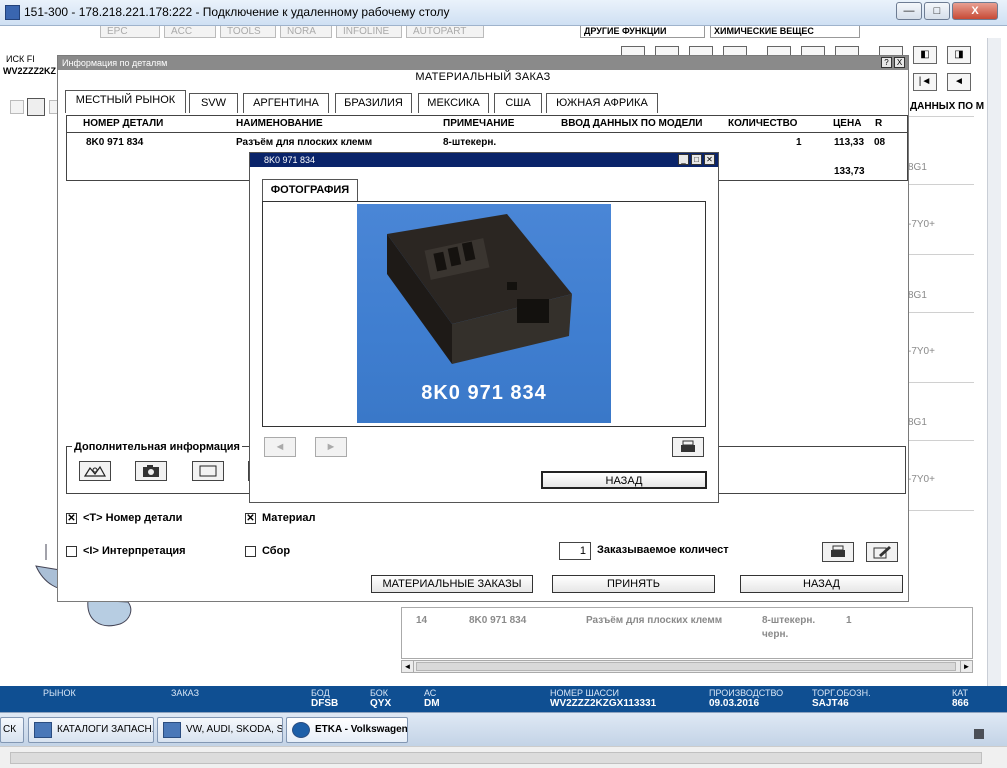  What do you see at coordinates (696, 159) in the screenshot?
I see `photo-maximize-button: □` at bounding box center [696, 159].